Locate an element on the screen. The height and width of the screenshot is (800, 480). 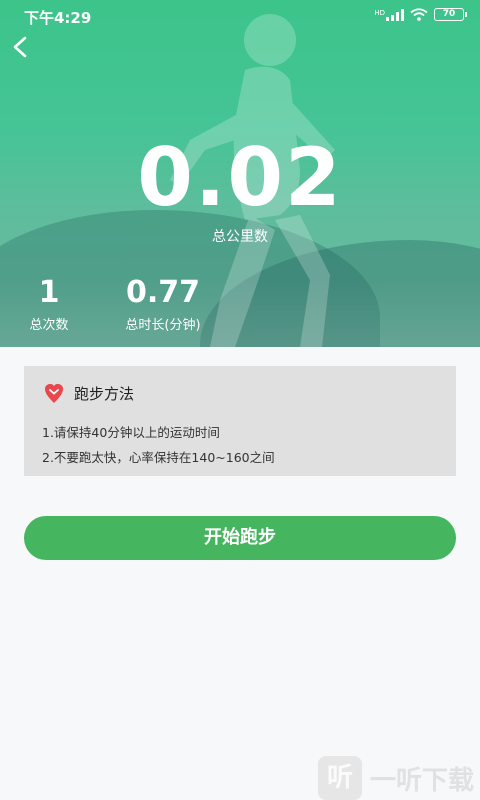
method-header: 跑步方法 is located at coordinates (89, 393).